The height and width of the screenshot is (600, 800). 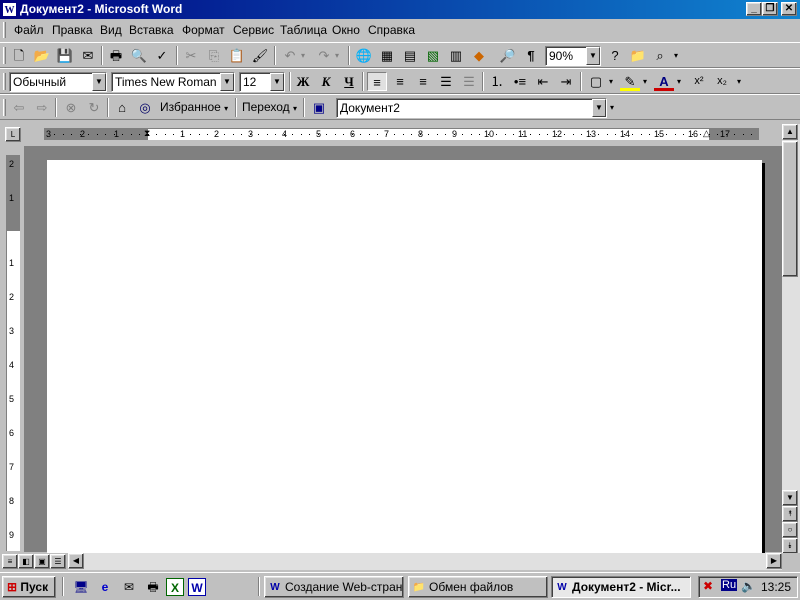 What do you see at coordinates (319, 107) in the screenshot?
I see `show-only-web-toolbar-icon: ▣` at bounding box center [319, 107].